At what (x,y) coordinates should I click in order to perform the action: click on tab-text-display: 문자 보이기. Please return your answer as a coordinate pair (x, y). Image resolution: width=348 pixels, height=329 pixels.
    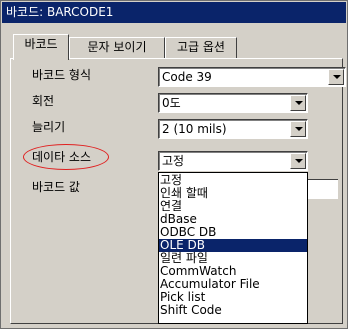
    Looking at the image, I should click on (117, 47).